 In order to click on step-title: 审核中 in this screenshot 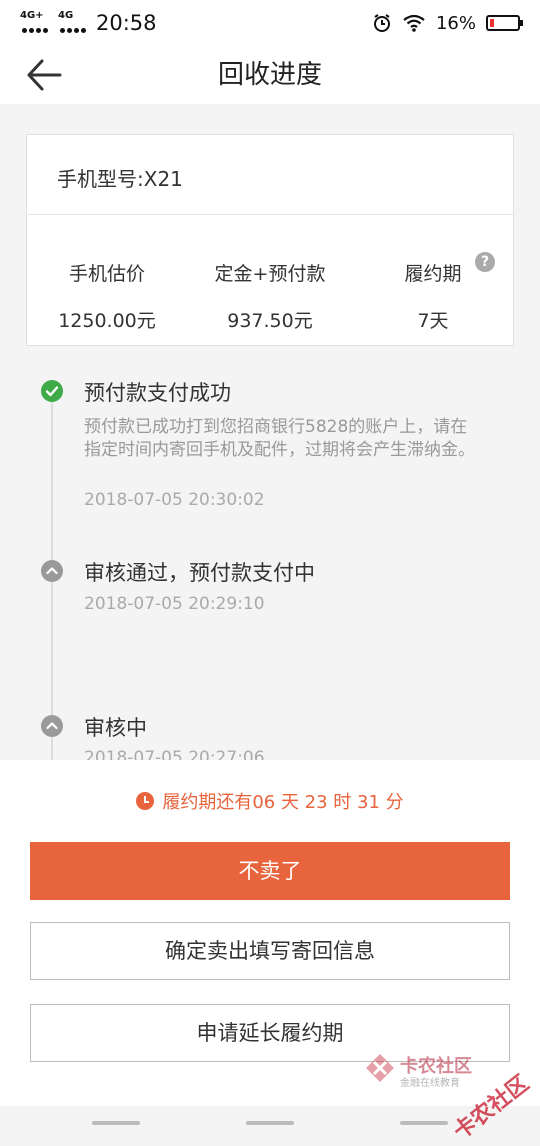, I will do `click(115, 728)`.